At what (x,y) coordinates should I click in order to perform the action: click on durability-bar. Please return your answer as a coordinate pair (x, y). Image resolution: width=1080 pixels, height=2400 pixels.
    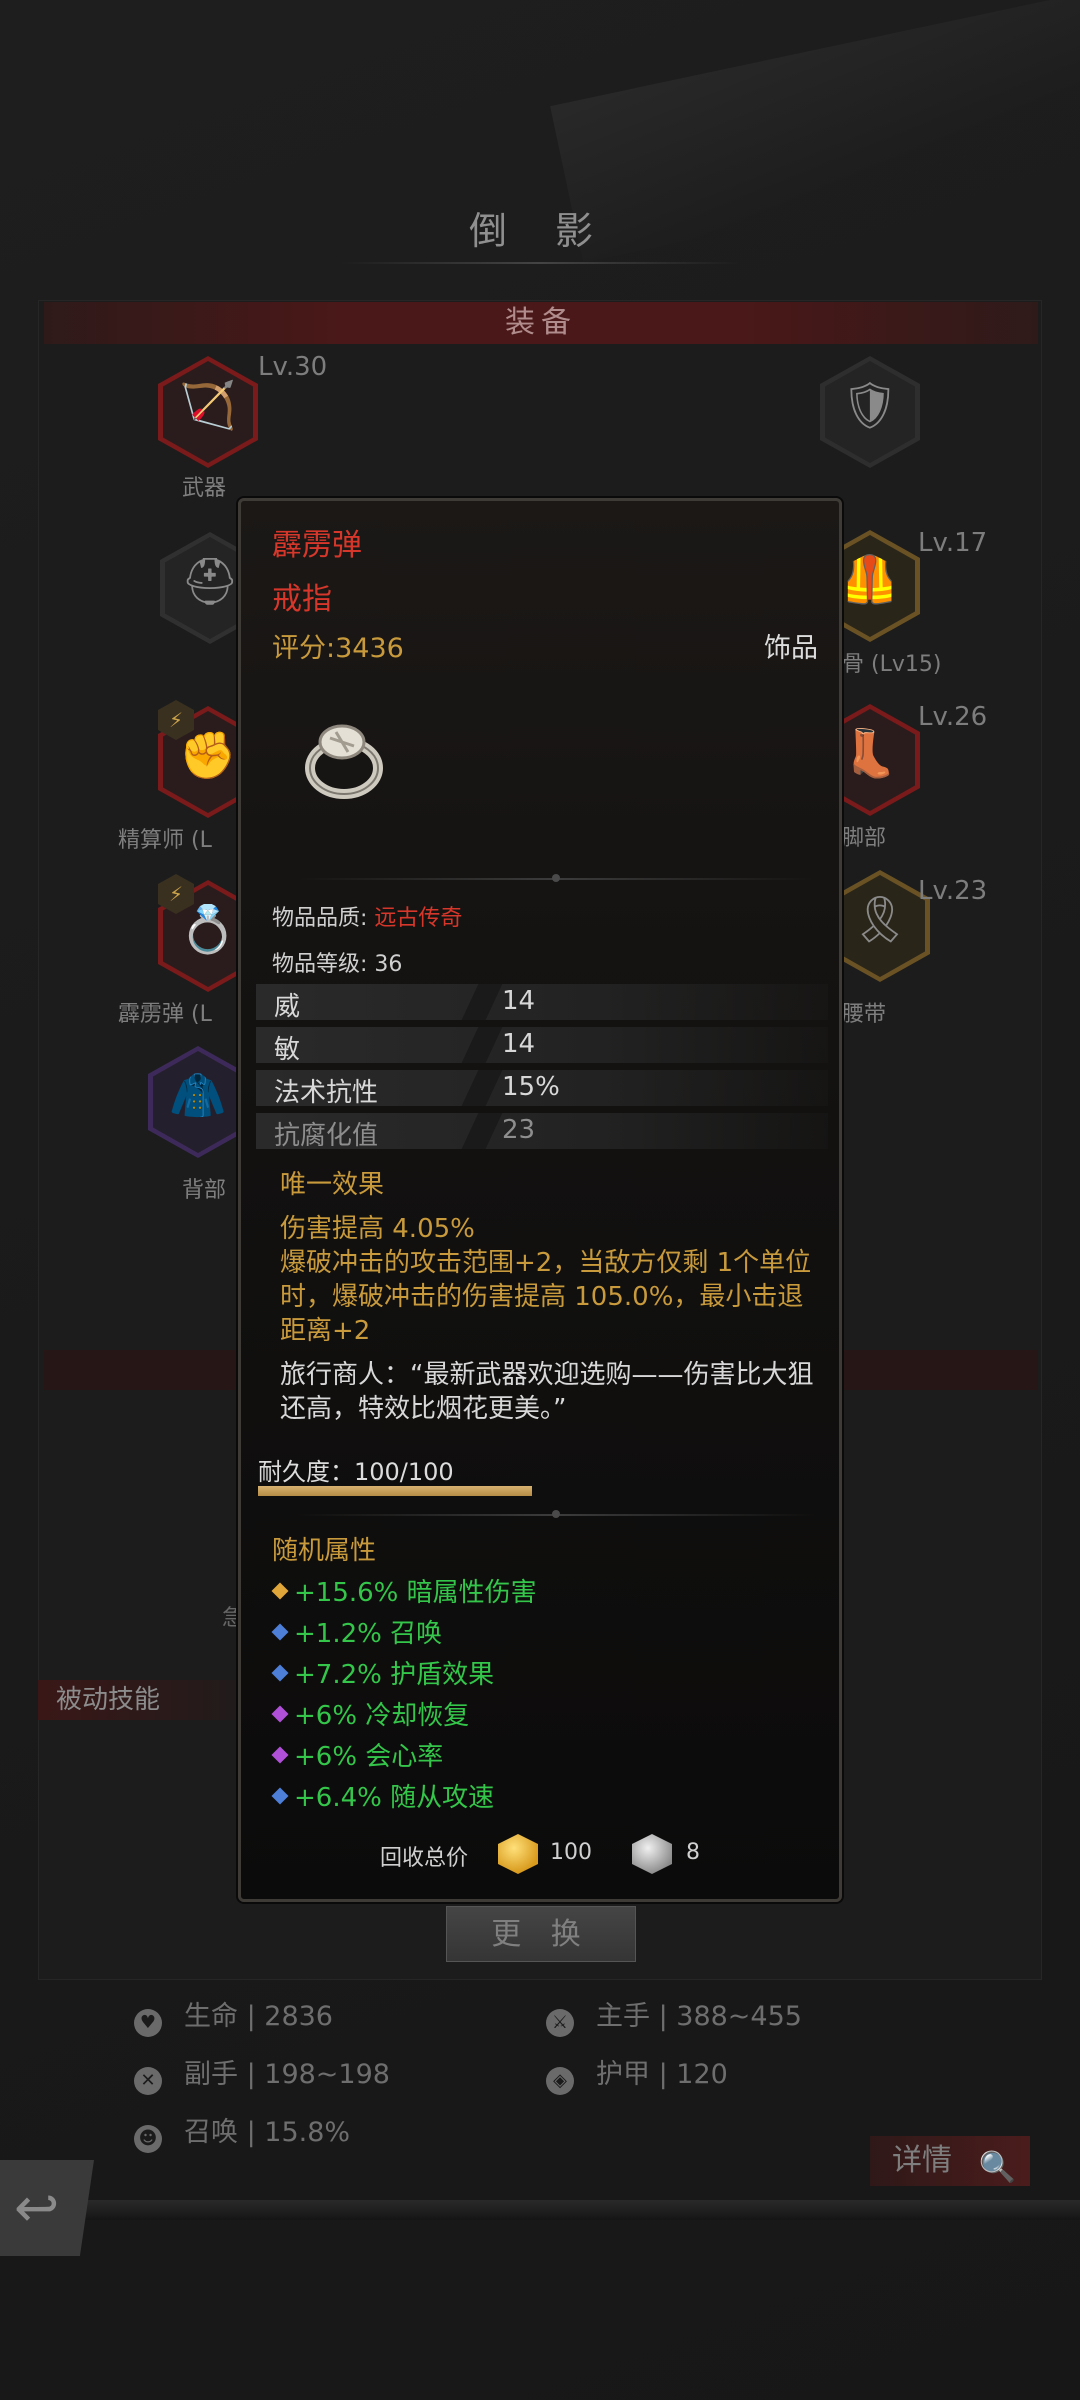
    Looking at the image, I should click on (395, 1491).